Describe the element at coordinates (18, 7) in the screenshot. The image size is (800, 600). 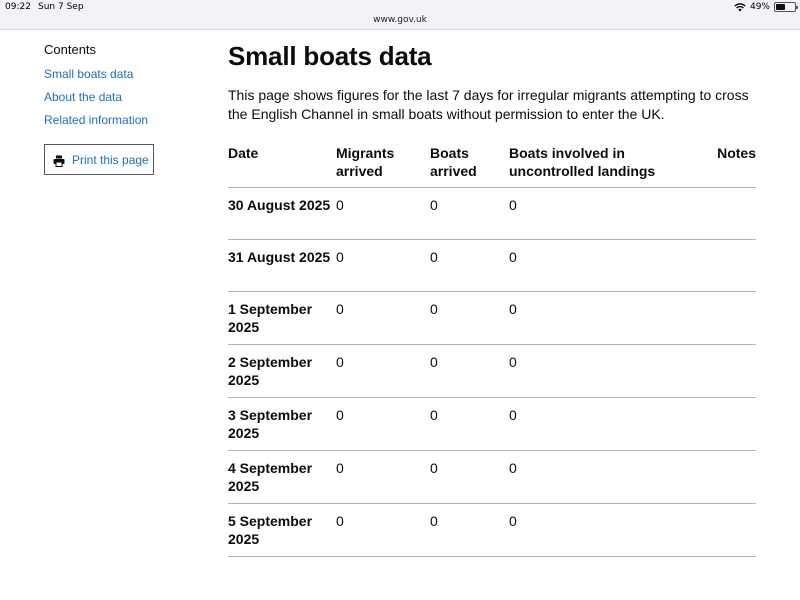
I see `status-time: 09:22` at that location.